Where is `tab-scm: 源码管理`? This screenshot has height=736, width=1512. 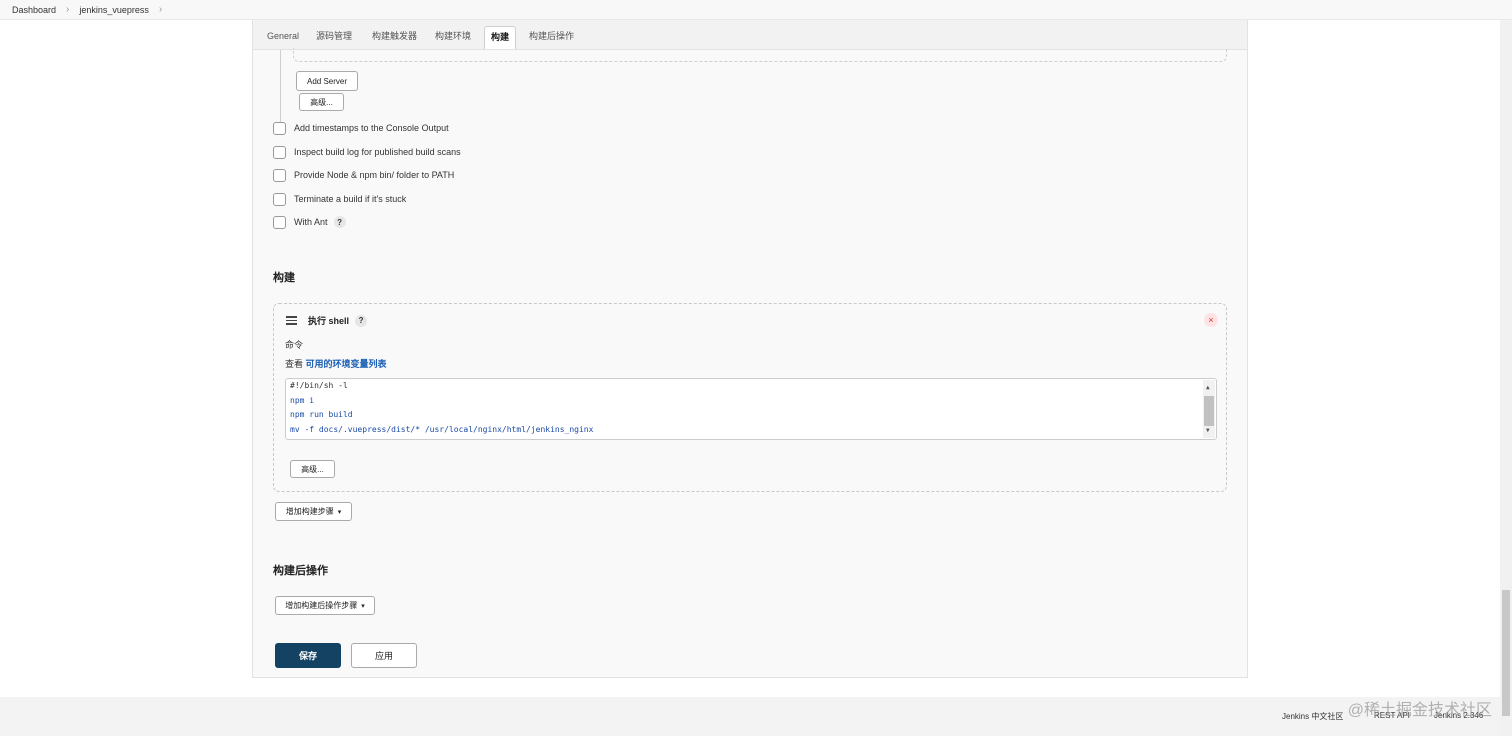
tab-scm: 源码管理 is located at coordinates (334, 37).